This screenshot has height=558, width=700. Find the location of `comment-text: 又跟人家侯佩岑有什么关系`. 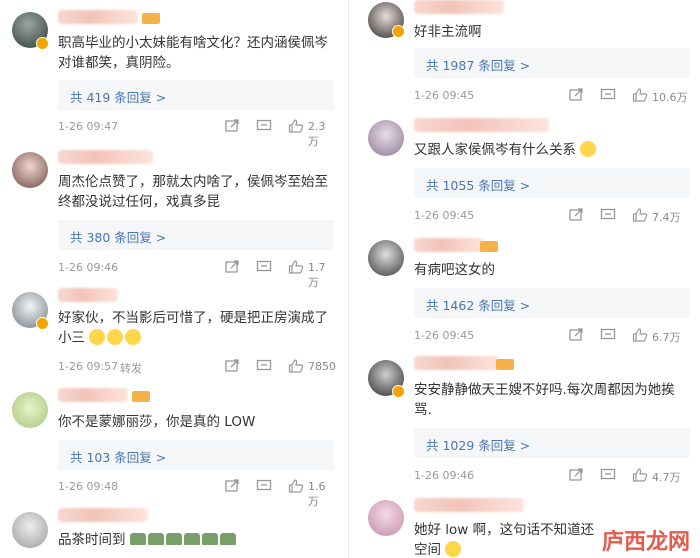

comment-text: 又跟人家侯佩岑有什么关系 is located at coordinates (552, 150).